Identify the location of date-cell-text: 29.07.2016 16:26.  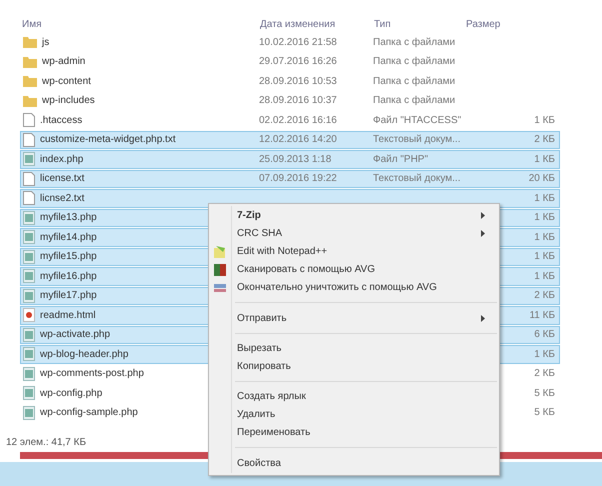
(298, 62).